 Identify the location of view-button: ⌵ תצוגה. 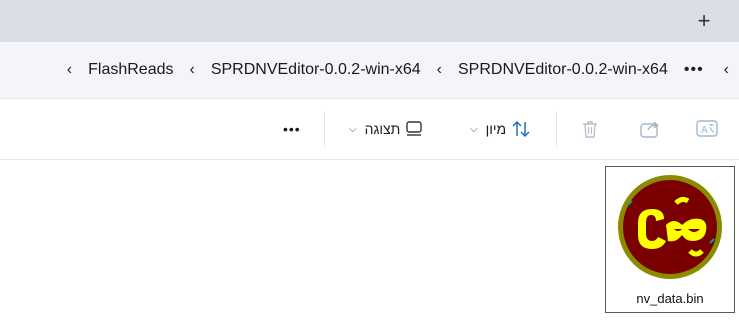
(384, 129).